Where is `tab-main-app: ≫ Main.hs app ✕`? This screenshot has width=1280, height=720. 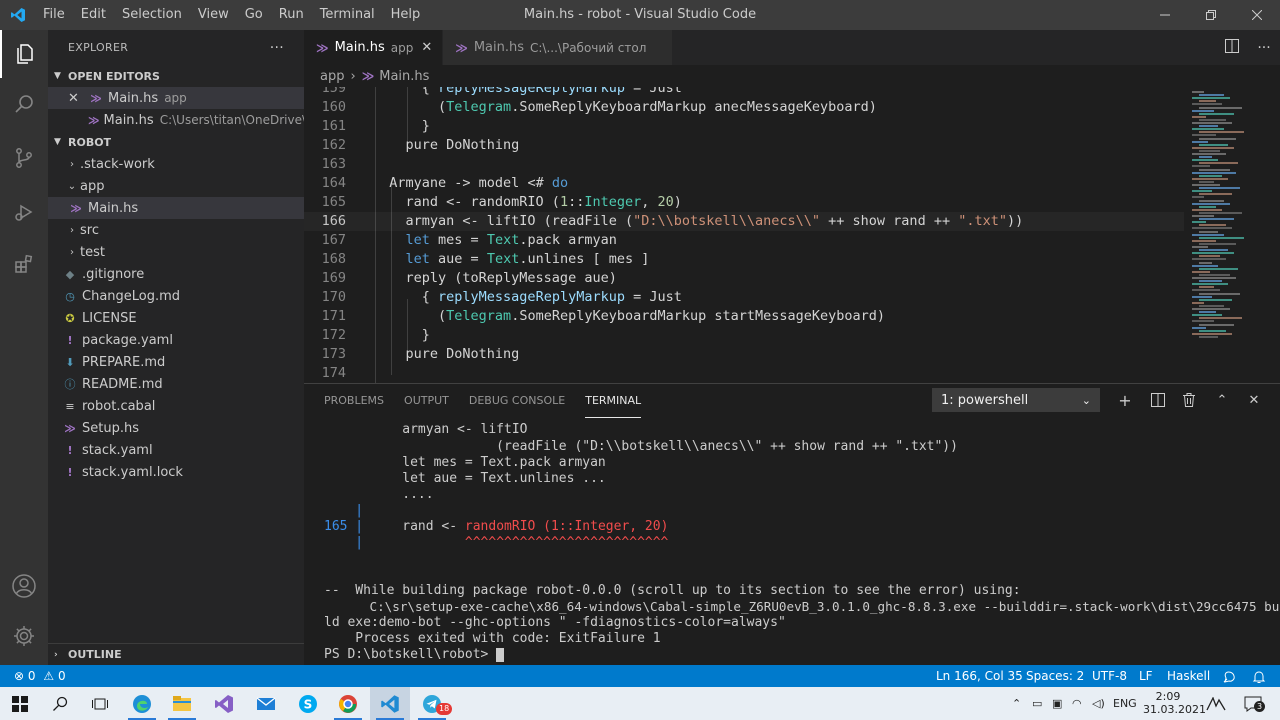
tab-main-app: ≫ Main.hs app ✕ is located at coordinates (374, 47).